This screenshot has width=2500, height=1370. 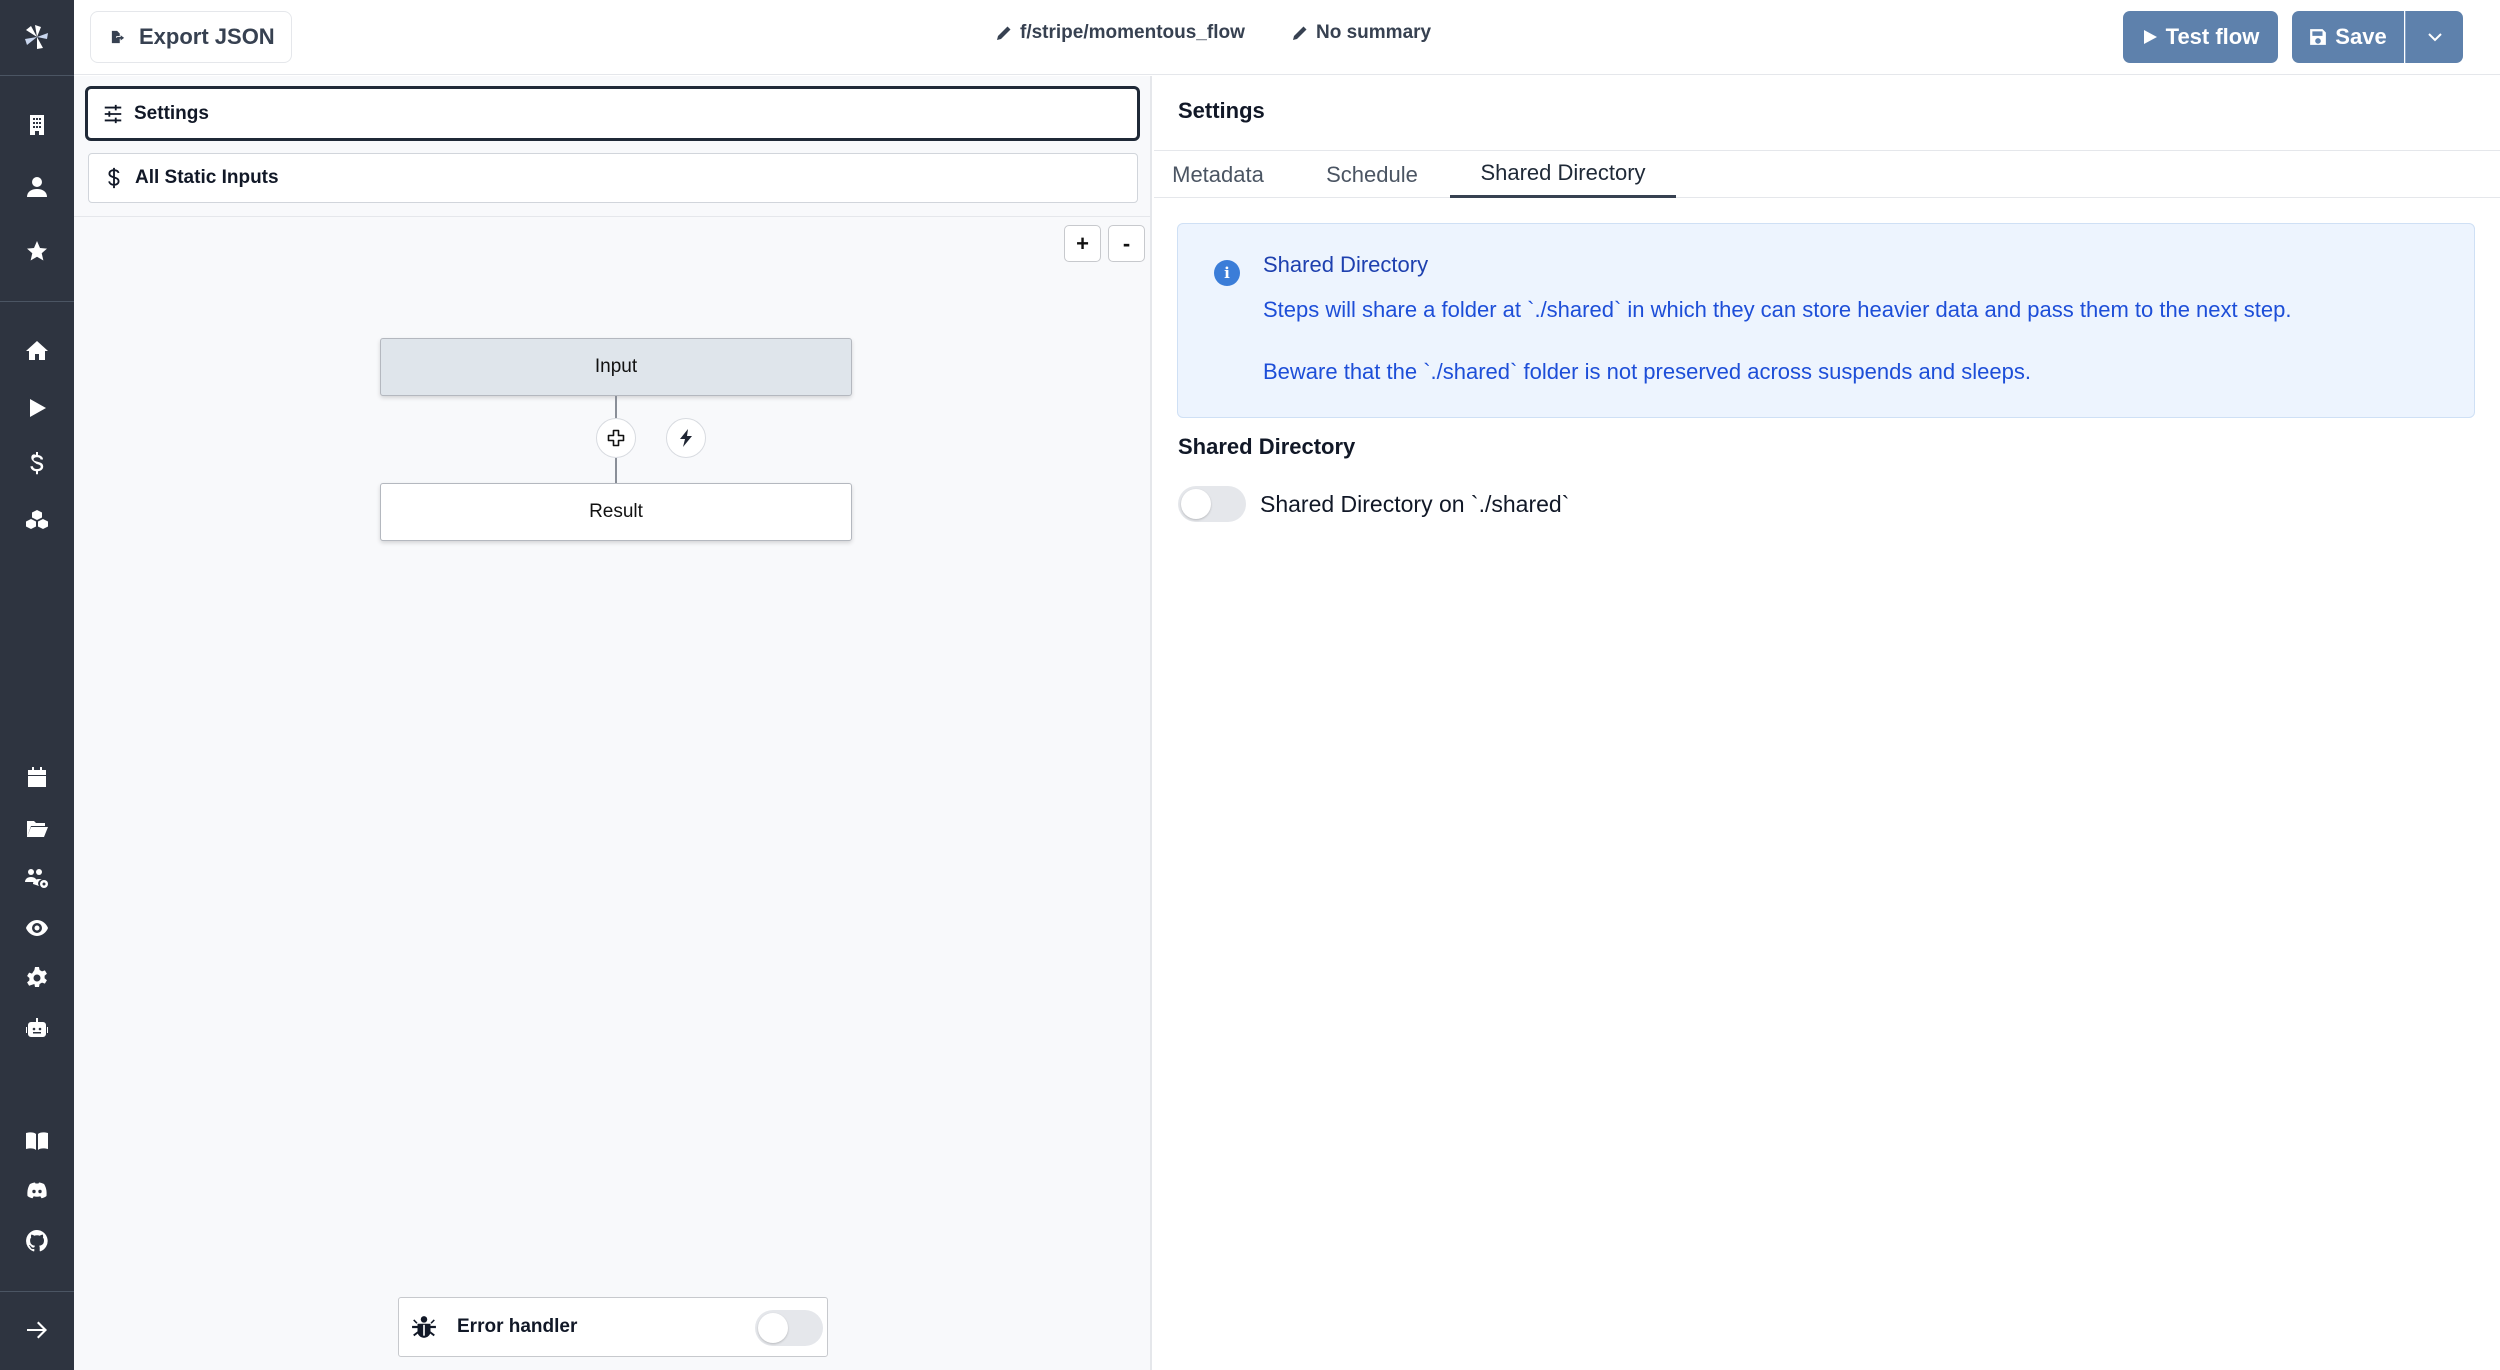 I want to click on flow-path-editor: f/stripe/momentous_flow, so click(x=1120, y=33).